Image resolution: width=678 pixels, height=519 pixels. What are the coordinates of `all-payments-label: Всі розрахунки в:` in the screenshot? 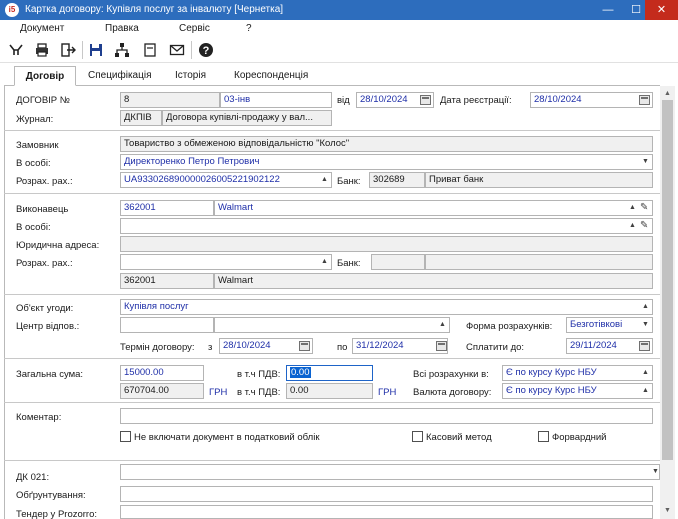 It's located at (451, 374).